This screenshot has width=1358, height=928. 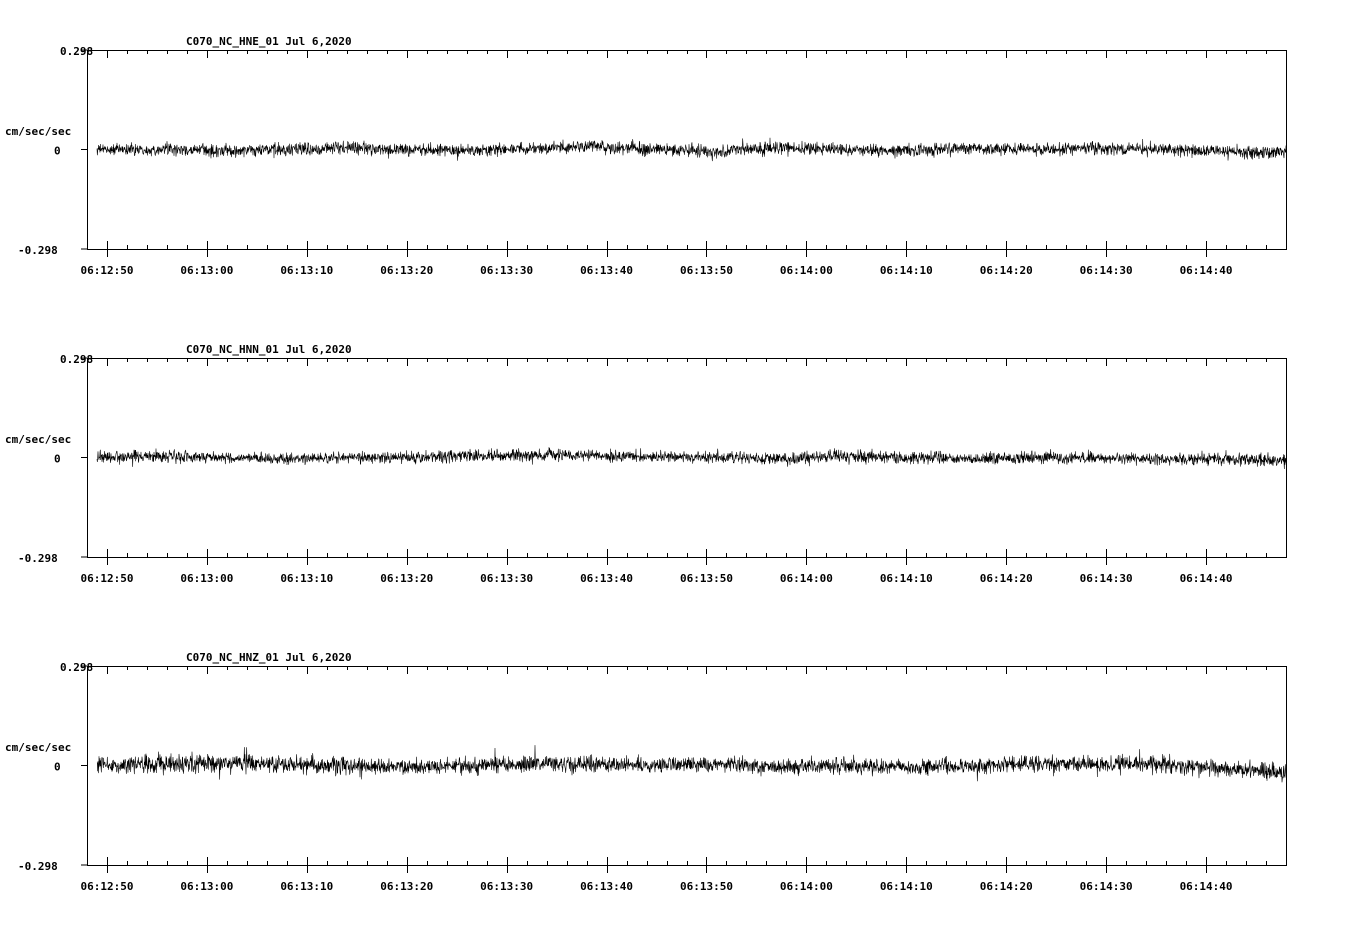 What do you see at coordinates (269, 657) in the screenshot?
I see `chart-title: C070_NC_HNZ_01 Jul 6,2020` at bounding box center [269, 657].